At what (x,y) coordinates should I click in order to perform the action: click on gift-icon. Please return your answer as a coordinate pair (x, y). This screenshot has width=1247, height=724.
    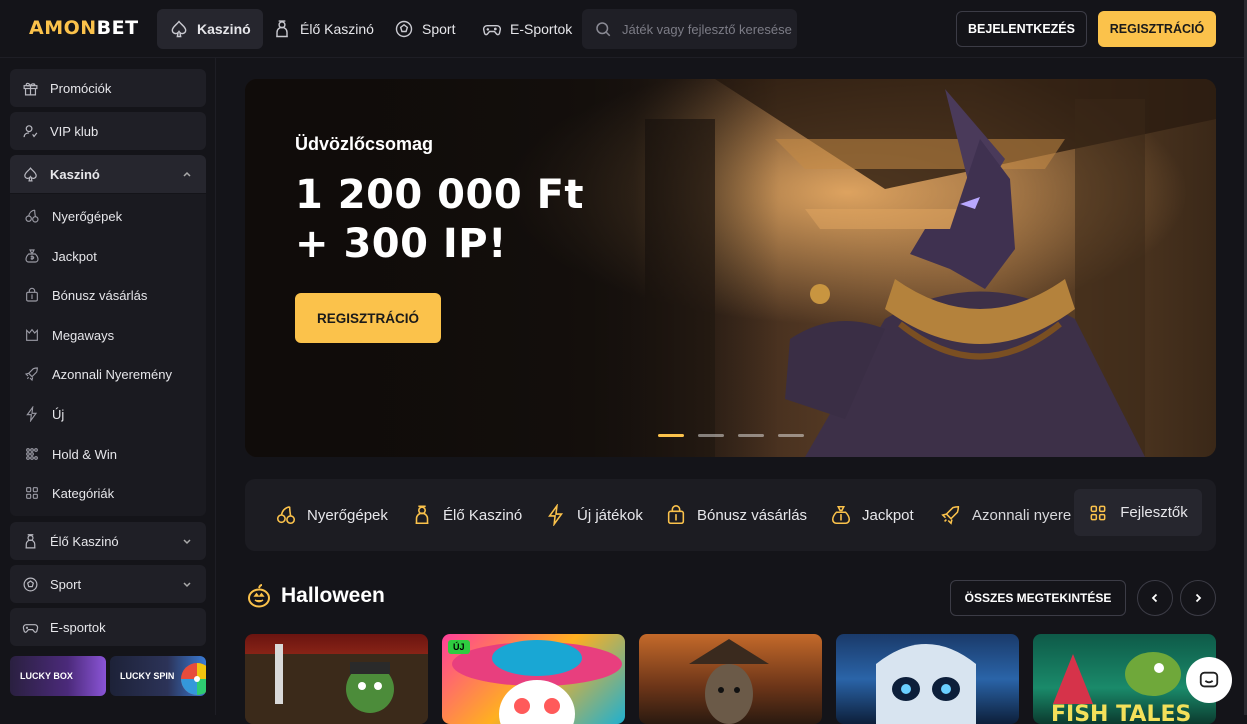
    Looking at the image, I should click on (30, 88).